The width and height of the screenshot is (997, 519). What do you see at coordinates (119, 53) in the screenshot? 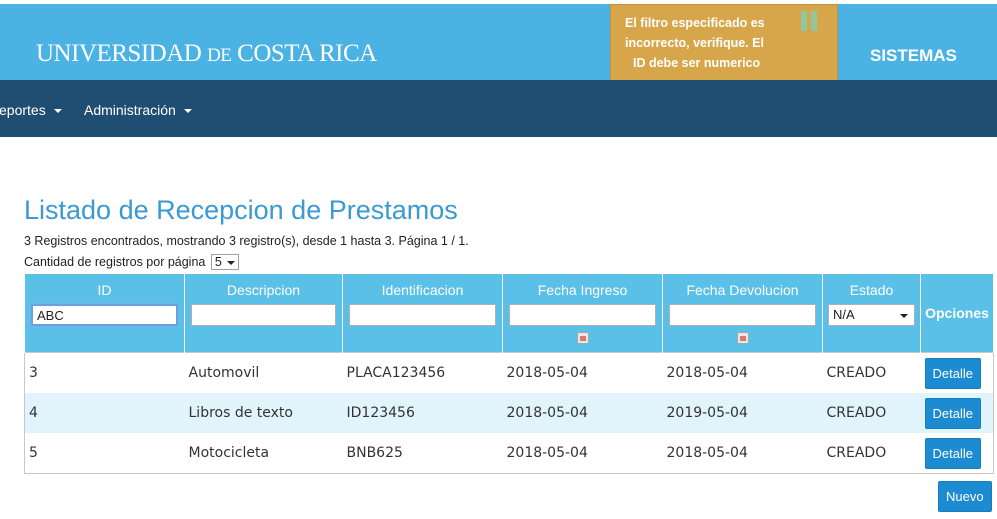
I see `logo-main: UNIVERSIDAD` at bounding box center [119, 53].